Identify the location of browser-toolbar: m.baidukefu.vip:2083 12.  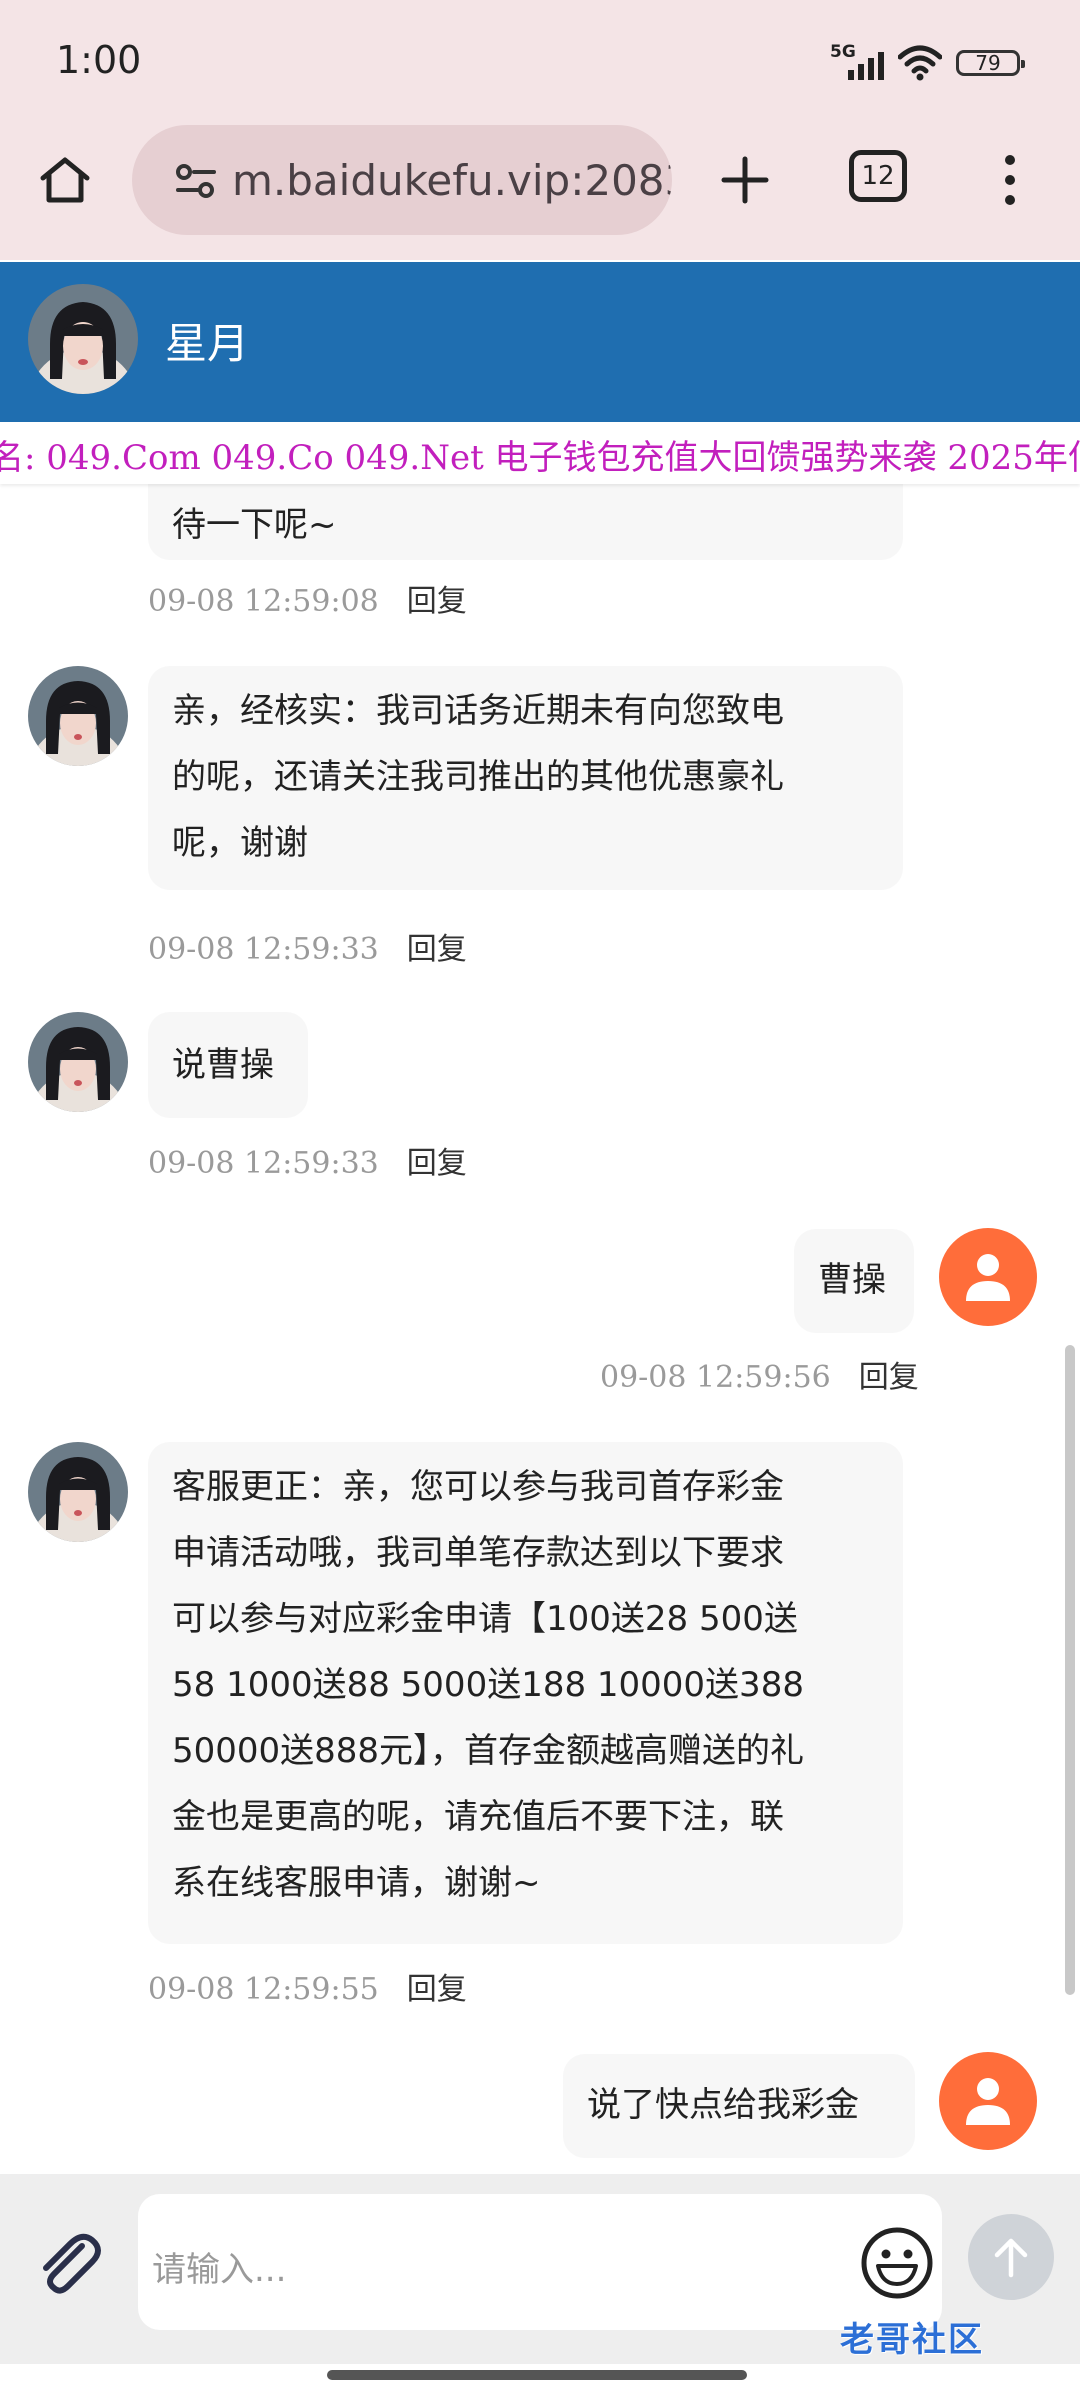
(540, 192).